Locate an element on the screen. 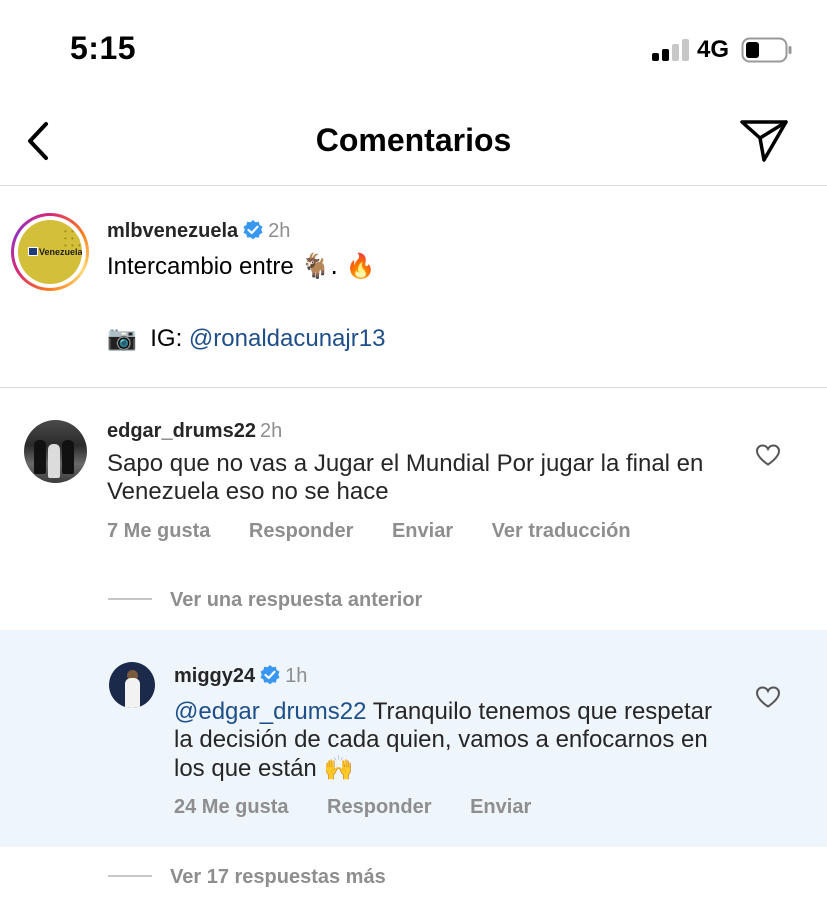 The width and height of the screenshot is (827, 909). signal-icon is located at coordinates (670, 50).